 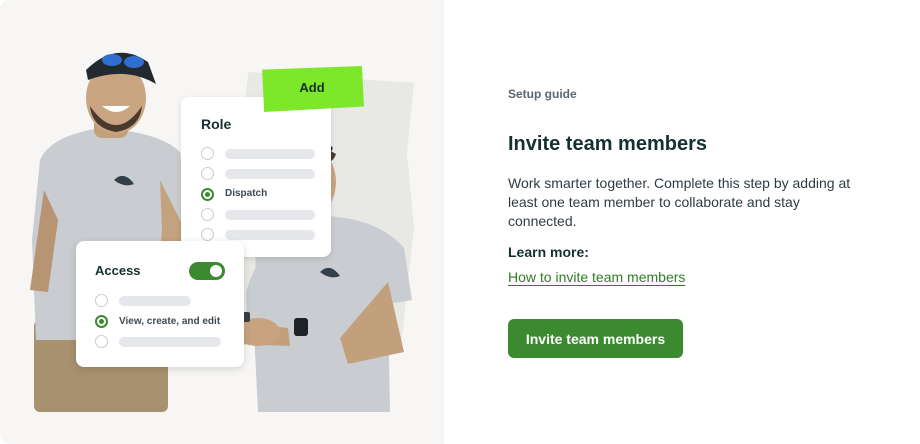 What do you see at coordinates (246, 193) in the screenshot?
I see `role-option-dispatch-label: Dispatch` at bounding box center [246, 193].